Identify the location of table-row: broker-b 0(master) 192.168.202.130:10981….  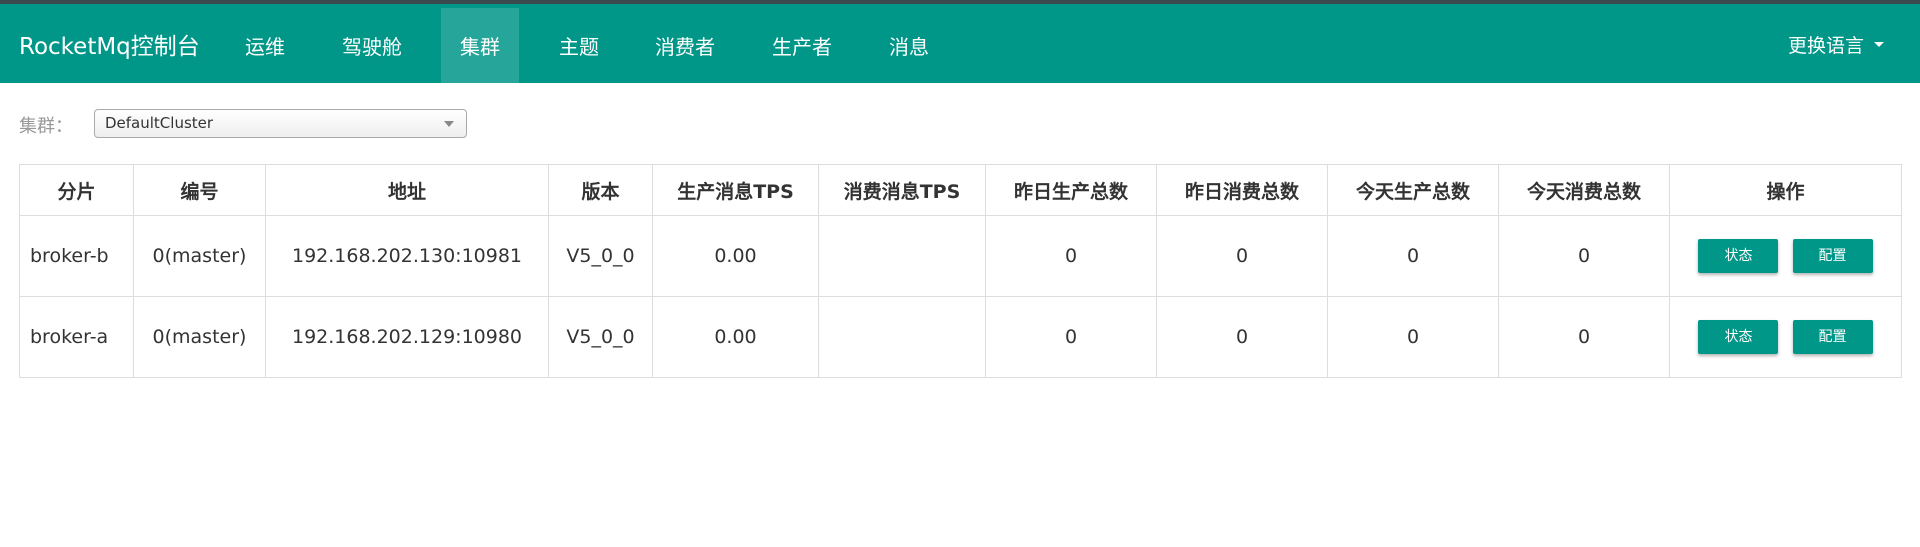
(960, 256).